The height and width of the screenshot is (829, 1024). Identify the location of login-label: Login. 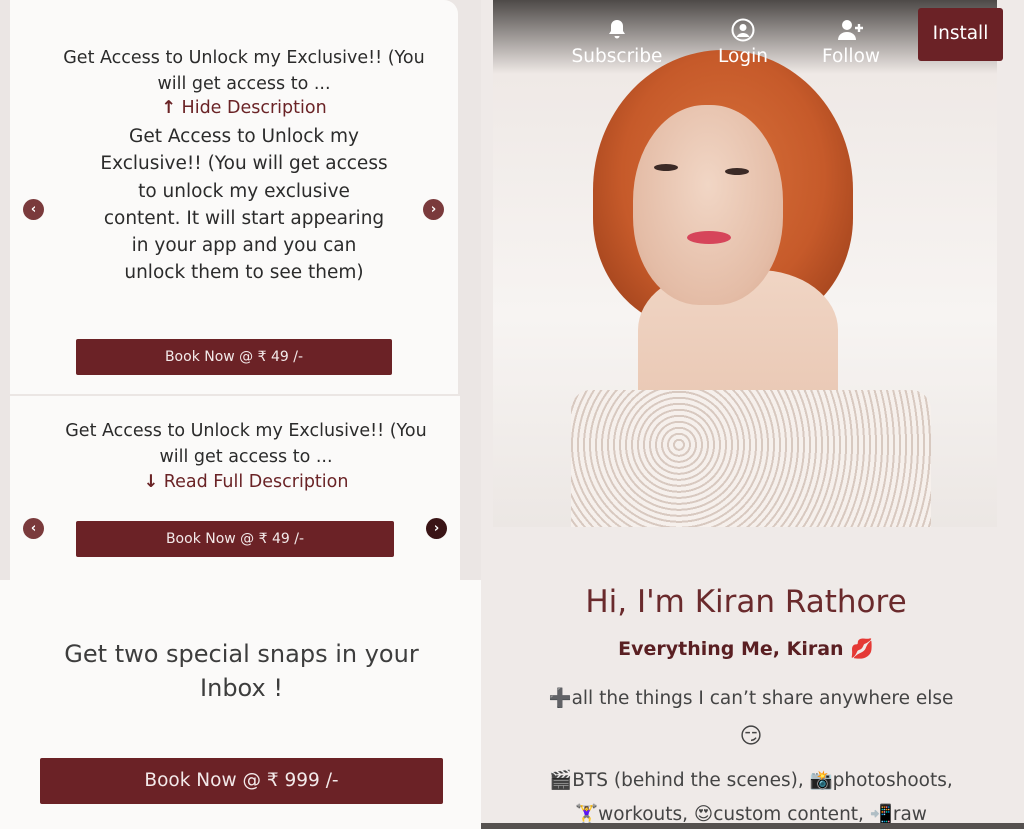
(743, 56).